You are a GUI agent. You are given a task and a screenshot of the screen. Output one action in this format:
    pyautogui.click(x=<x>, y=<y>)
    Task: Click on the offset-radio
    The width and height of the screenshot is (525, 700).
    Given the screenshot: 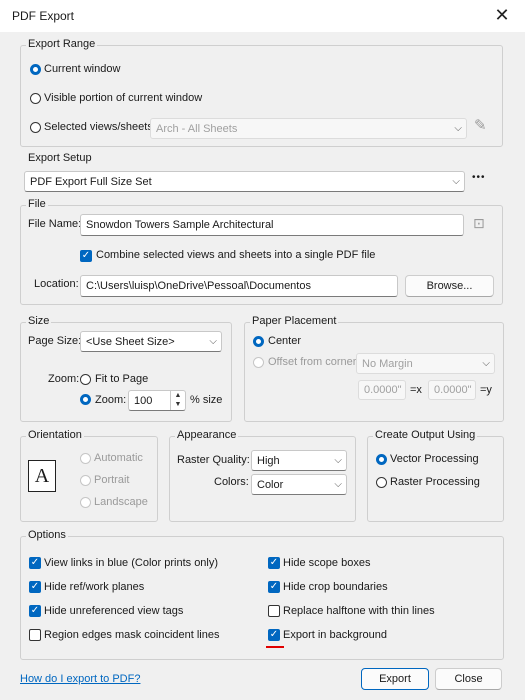 What is the action you would take?
    pyautogui.click(x=258, y=362)
    